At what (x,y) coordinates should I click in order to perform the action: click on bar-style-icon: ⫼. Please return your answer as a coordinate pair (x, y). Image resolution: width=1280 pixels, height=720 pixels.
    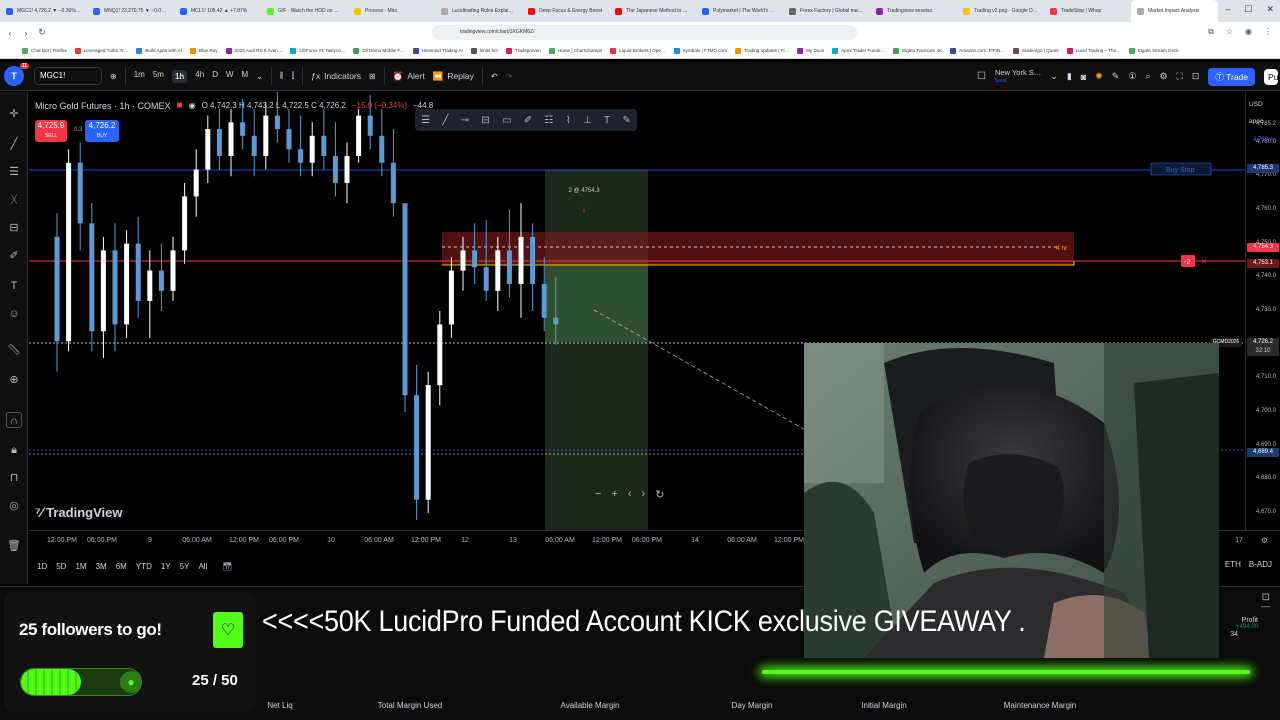
    Looking at the image, I should click on (282, 76).